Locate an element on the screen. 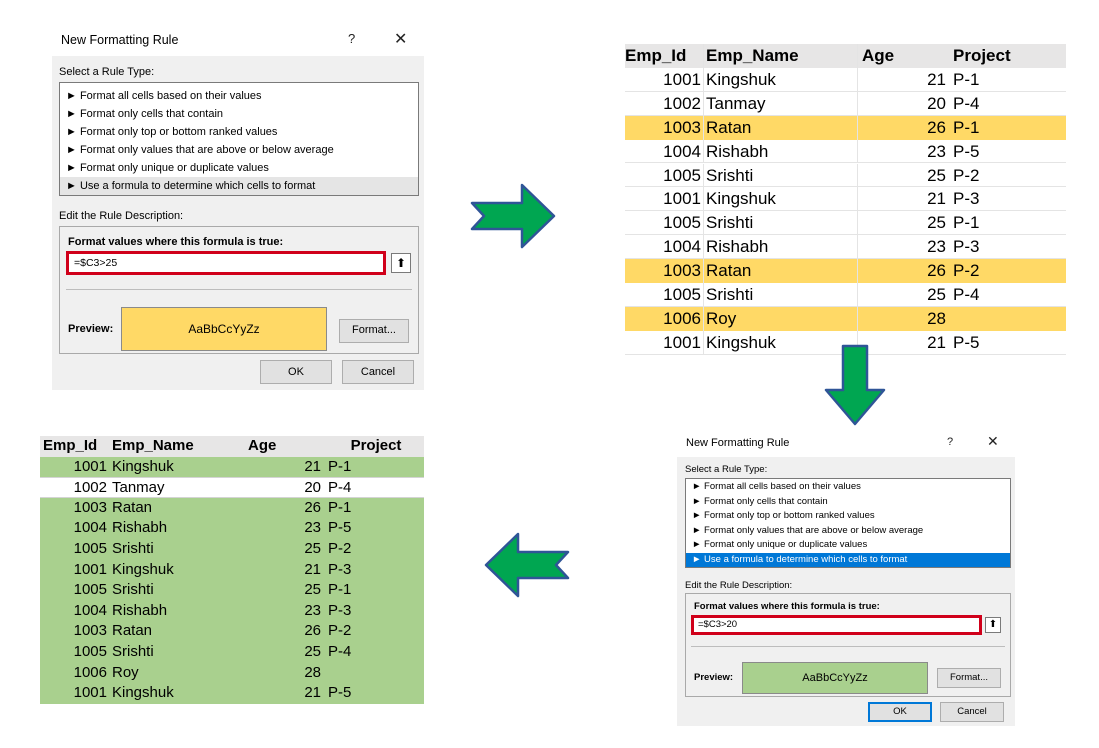 This screenshot has width=1099, height=748. project-cell: P-2 is located at coordinates (1008, 175).